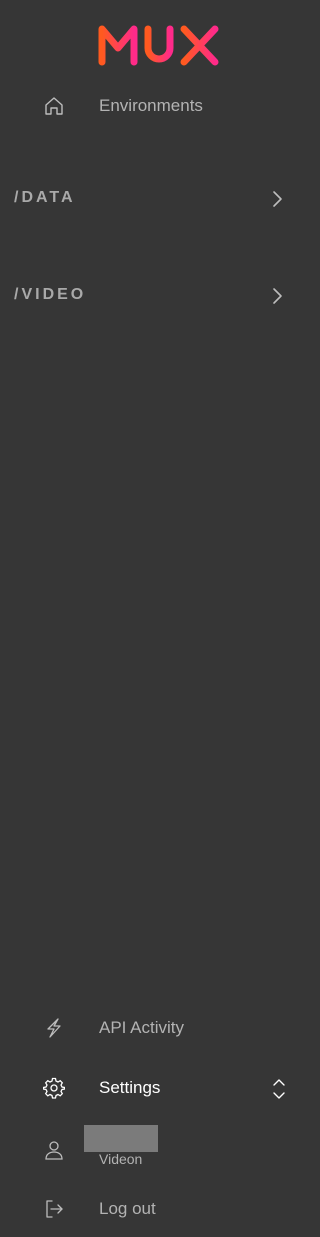 This screenshot has height=1237, width=320. Describe the element at coordinates (159, 45) in the screenshot. I see `mux-logo` at that location.